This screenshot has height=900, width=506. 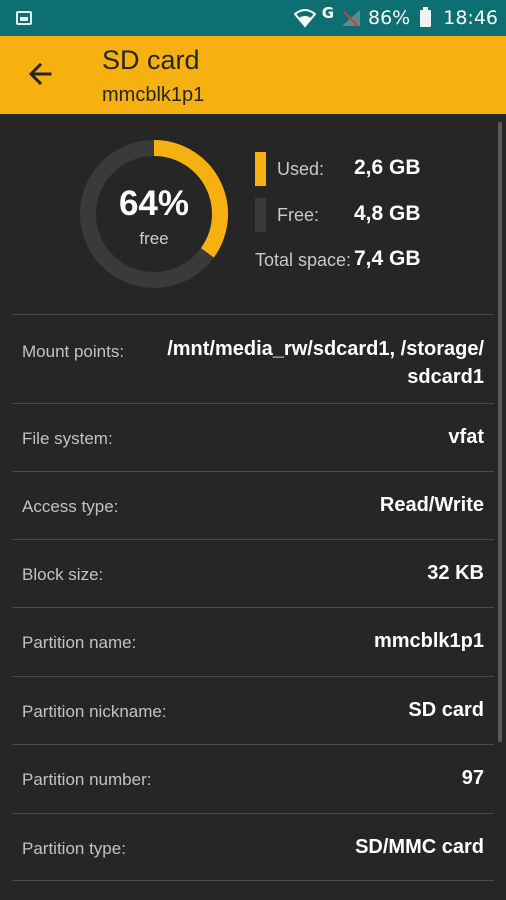 What do you see at coordinates (325, 349) in the screenshot?
I see `mount-points-line-1: /mnt/media_rw/sdcard1, /storage/` at bounding box center [325, 349].